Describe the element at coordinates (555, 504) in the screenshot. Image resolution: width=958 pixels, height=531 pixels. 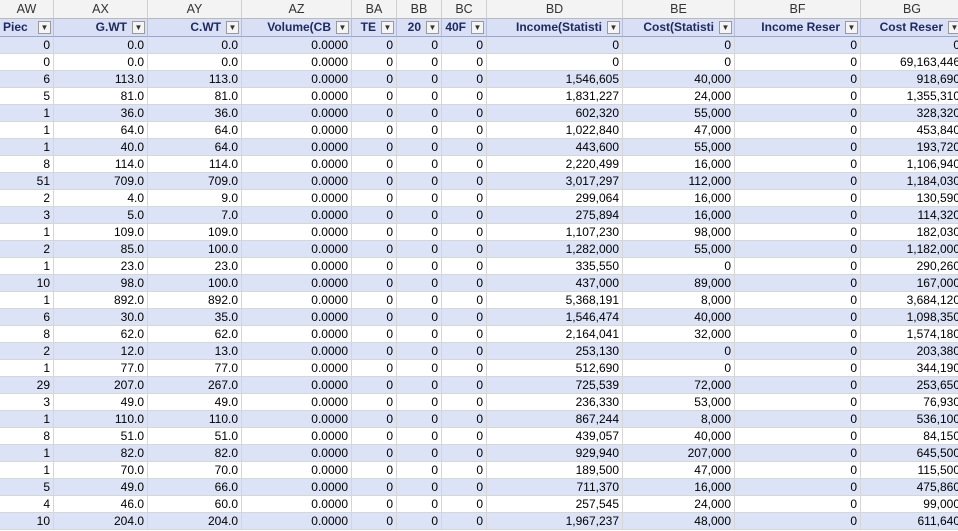
I see `table-cell: 257,545` at that location.